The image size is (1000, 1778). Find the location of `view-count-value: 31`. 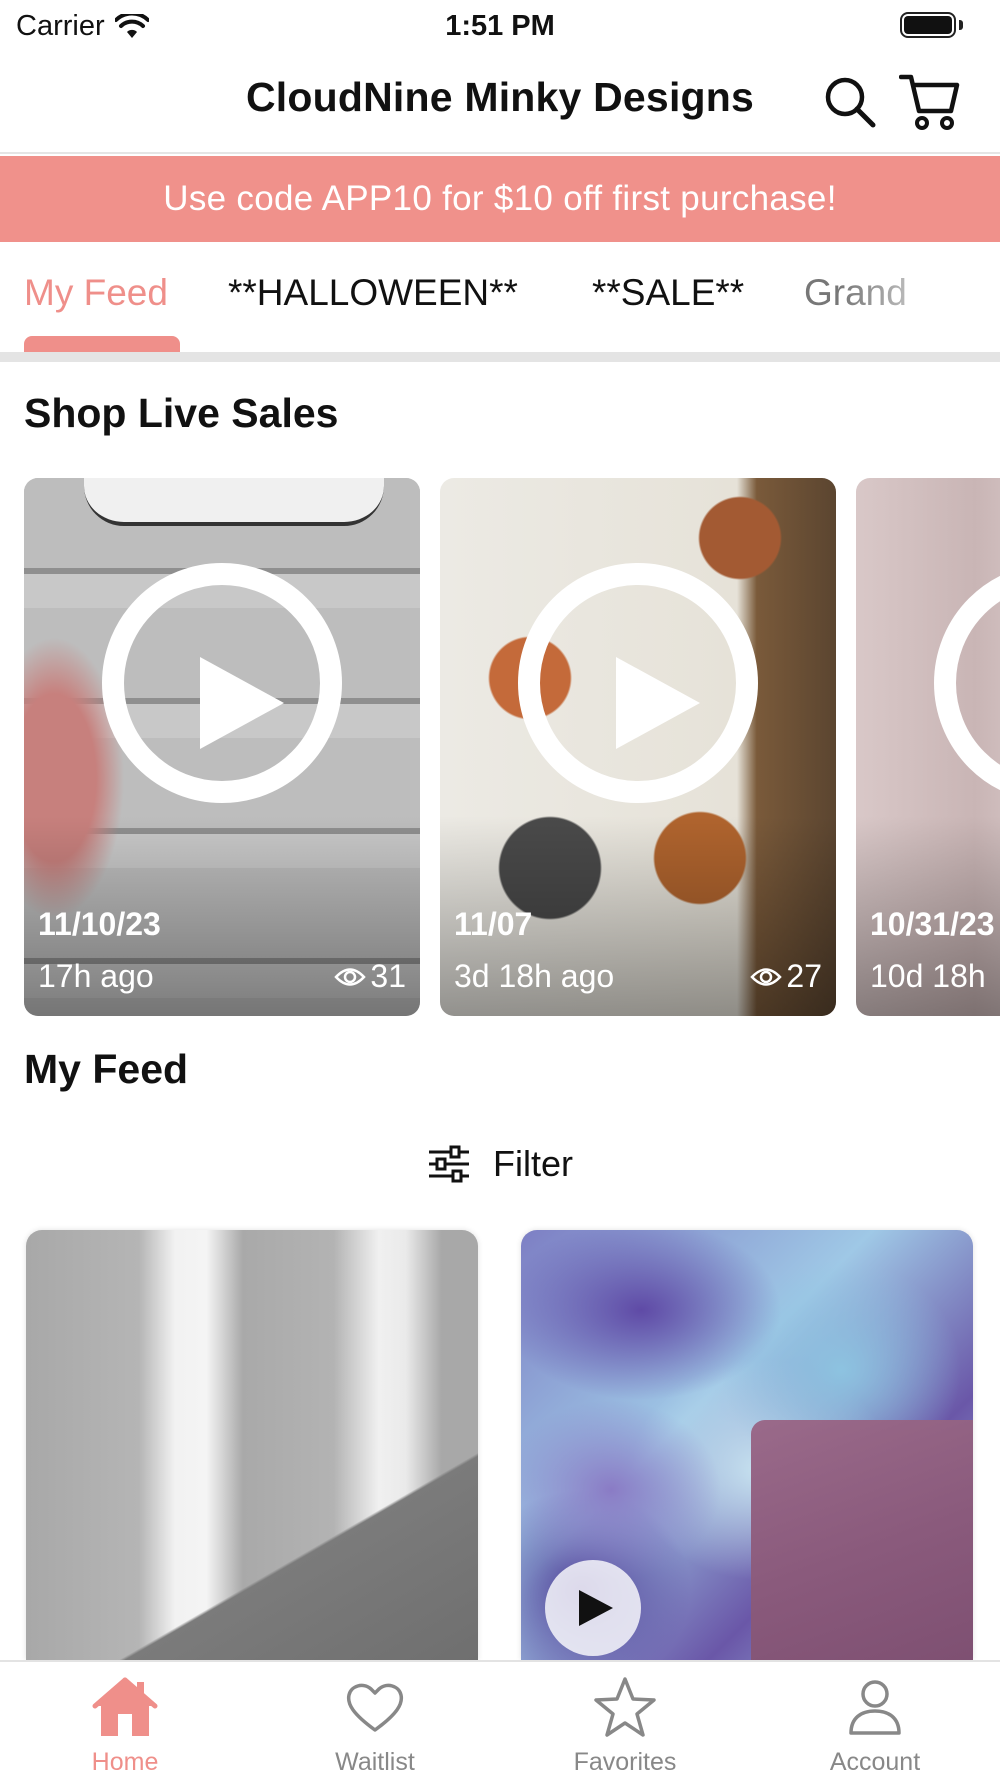

view-count-value: 31 is located at coordinates (388, 976).